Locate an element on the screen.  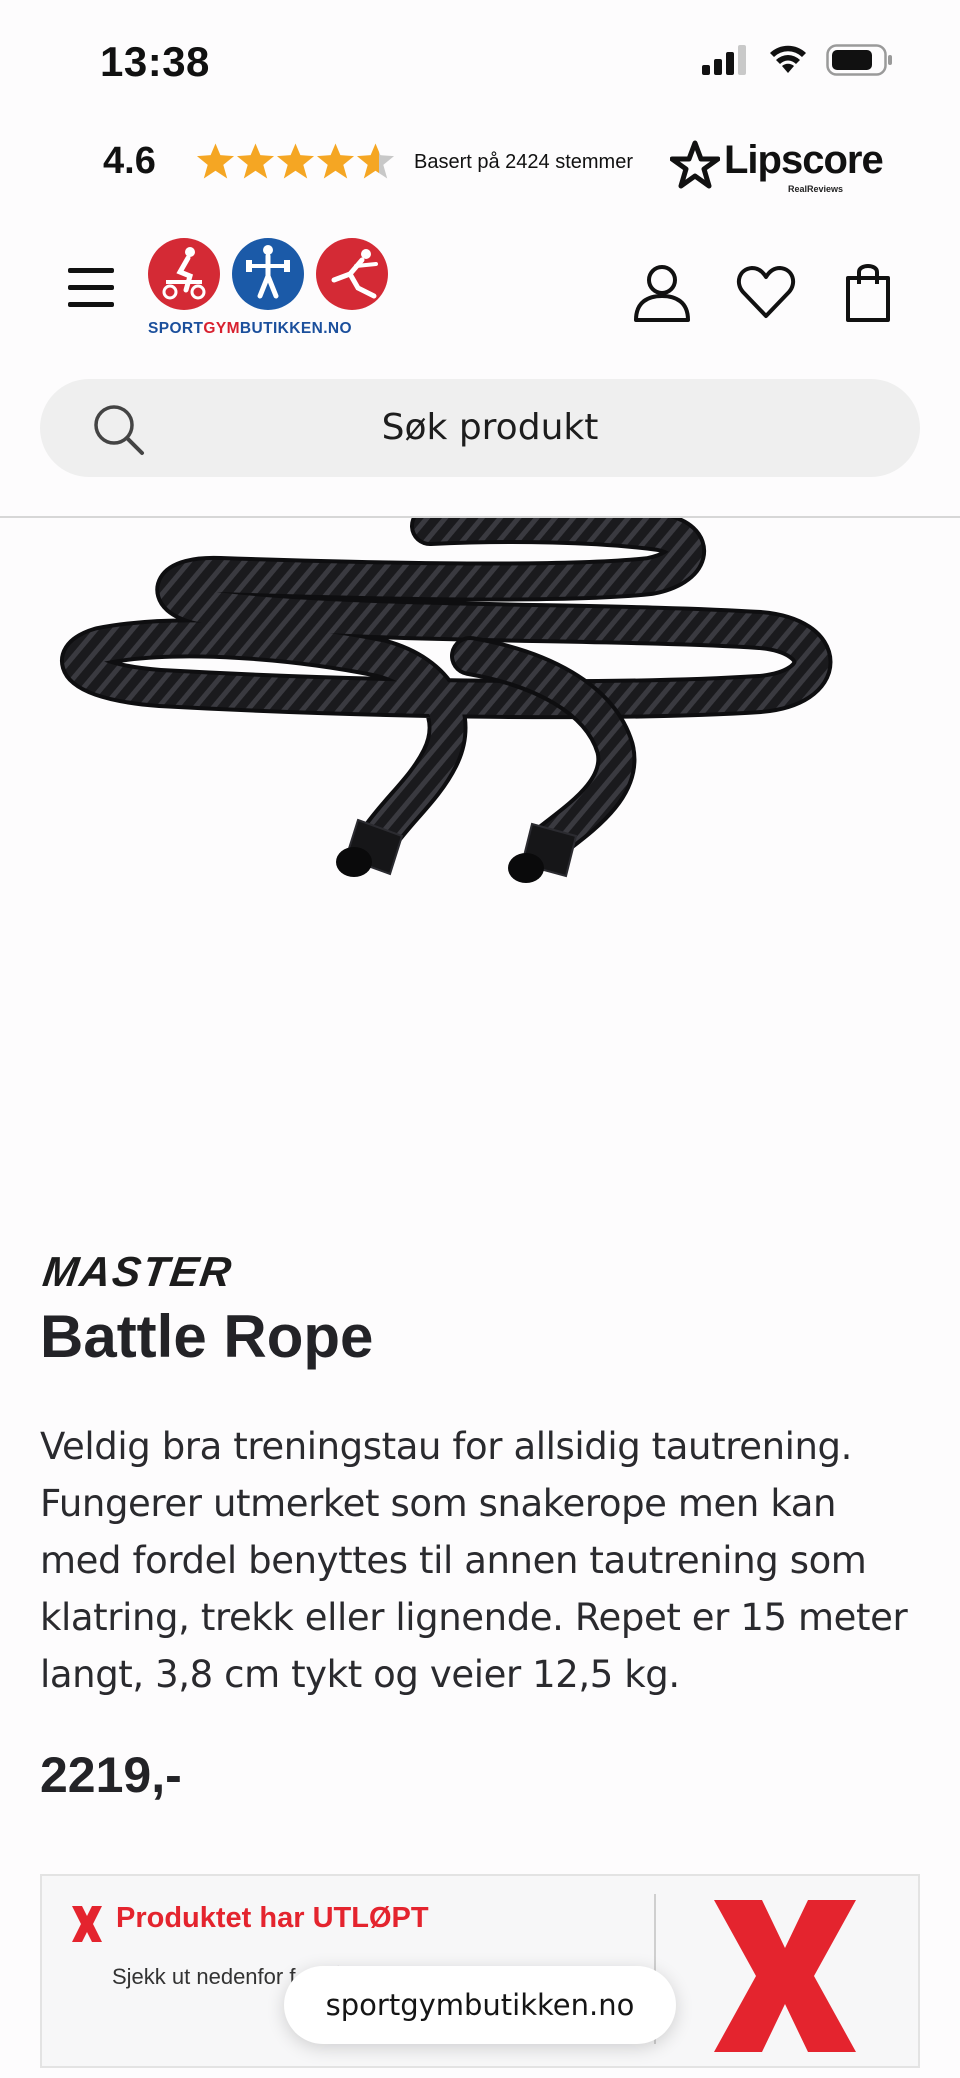
status-bar: 13:38 is located at coordinates (480, 60).